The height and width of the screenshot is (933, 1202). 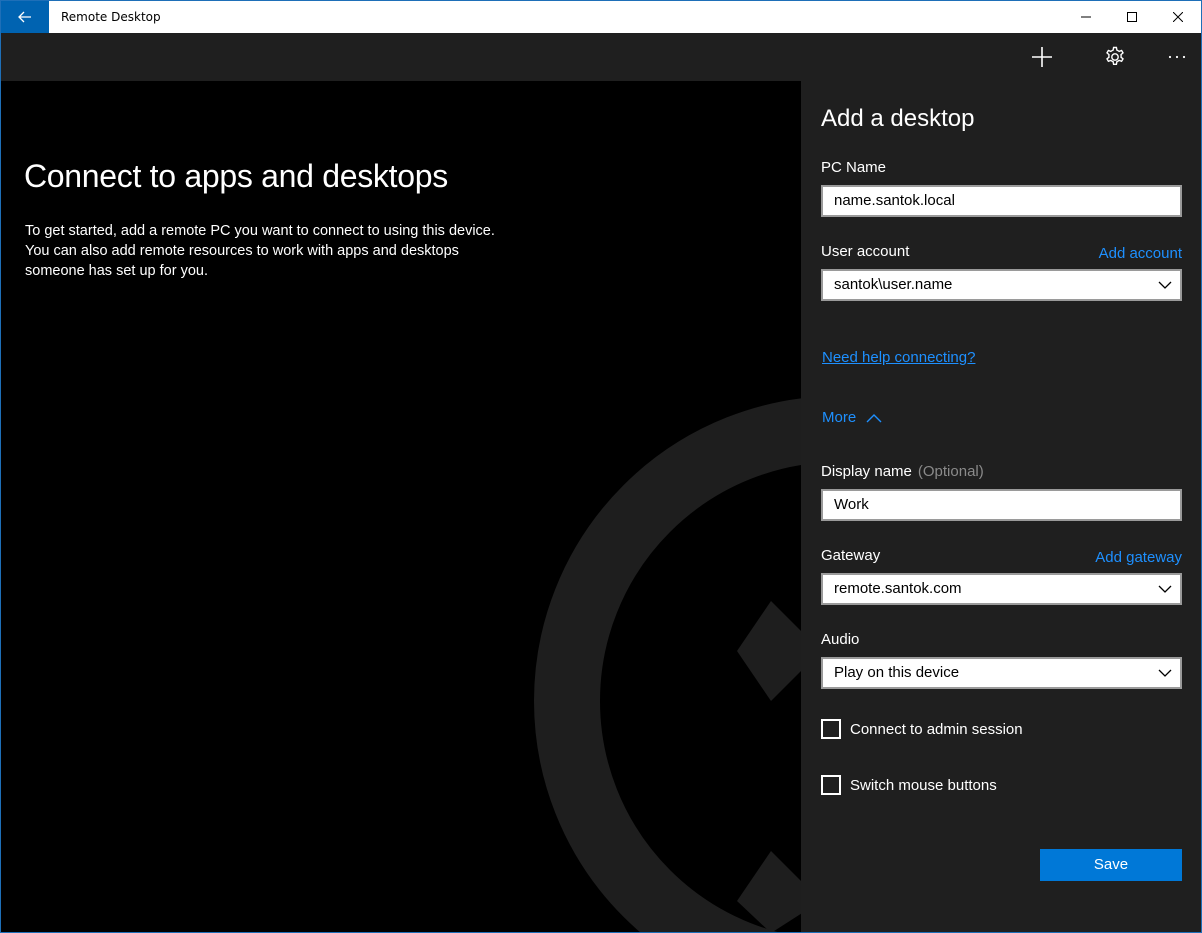 What do you see at coordinates (1001, 285) in the screenshot?
I see `user-account-select: santok\user.name` at bounding box center [1001, 285].